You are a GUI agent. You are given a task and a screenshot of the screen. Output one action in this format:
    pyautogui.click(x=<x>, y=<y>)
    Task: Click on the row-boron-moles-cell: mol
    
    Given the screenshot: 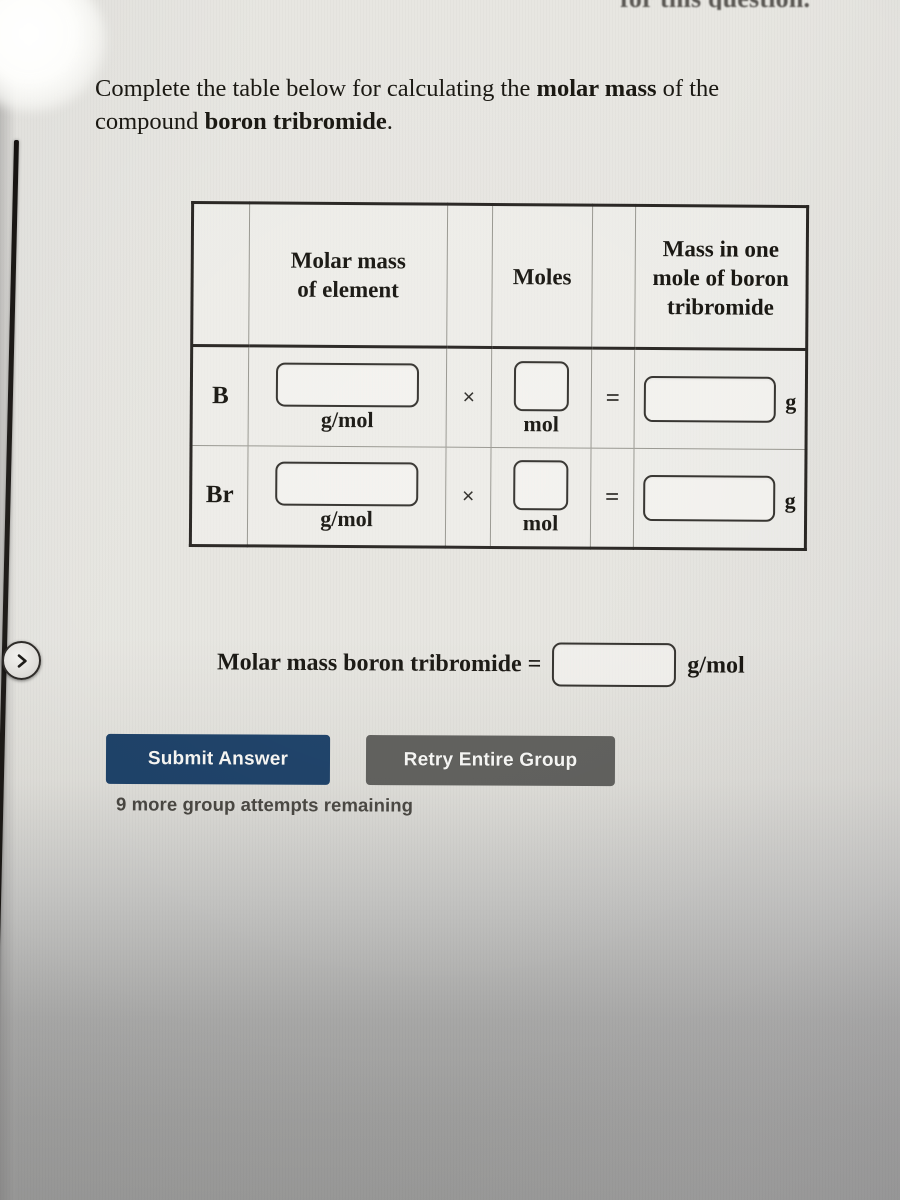 What is the action you would take?
    pyautogui.click(x=541, y=398)
    